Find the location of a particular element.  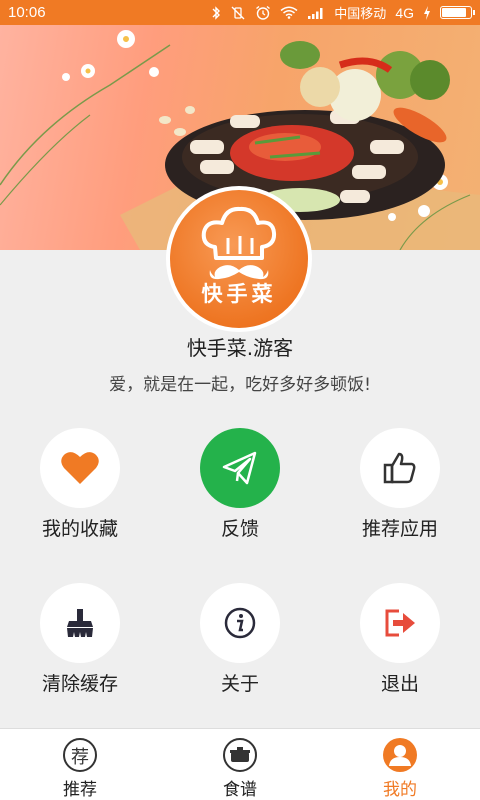

logout-label: 退出 is located at coordinates (399, 684).